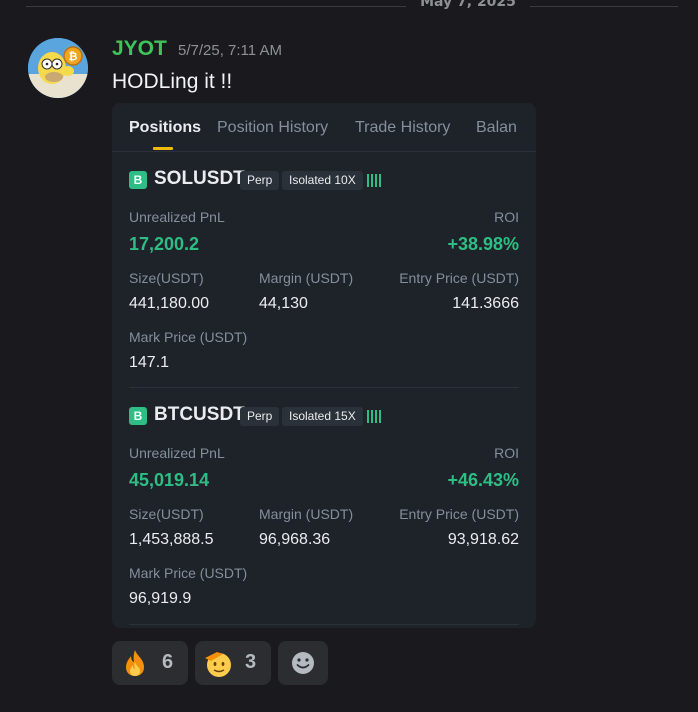 Image resolution: width=698 pixels, height=712 pixels. I want to click on entry-price-value: 141.3666, so click(485, 303).